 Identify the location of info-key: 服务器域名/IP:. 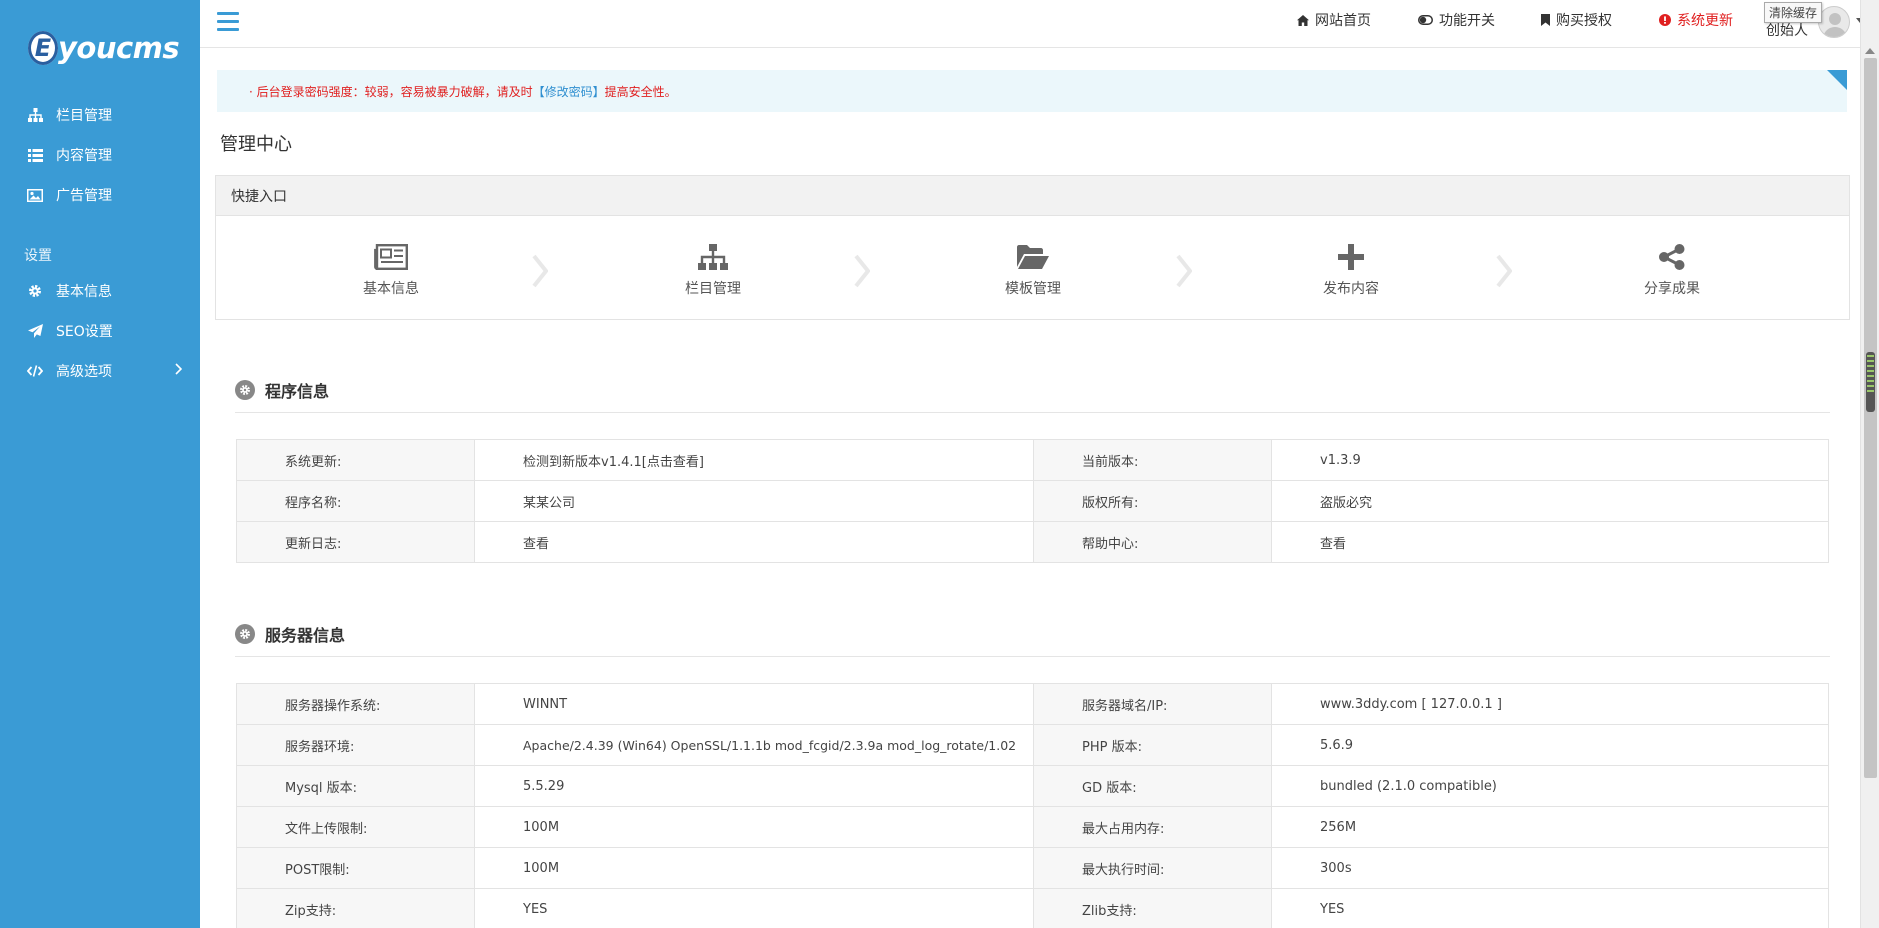
(1152, 704).